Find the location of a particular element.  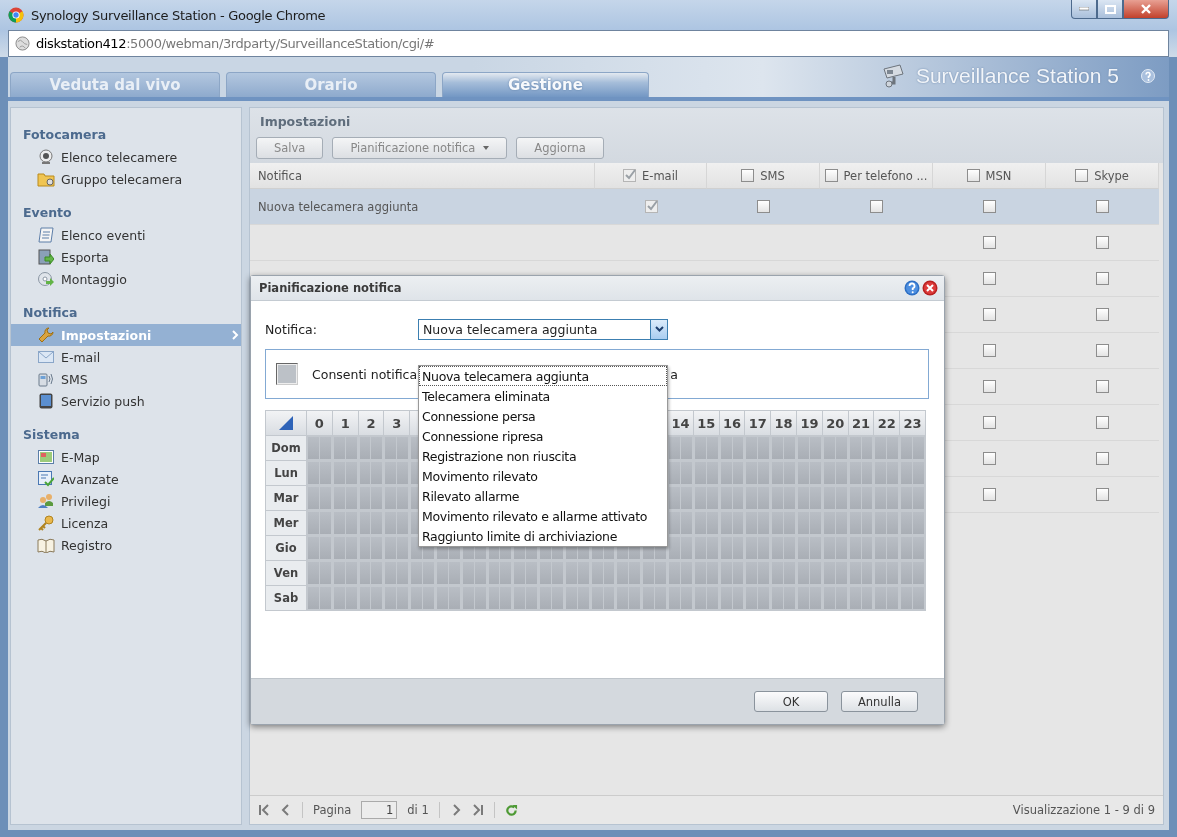

tick-icon is located at coordinates (652, 205).